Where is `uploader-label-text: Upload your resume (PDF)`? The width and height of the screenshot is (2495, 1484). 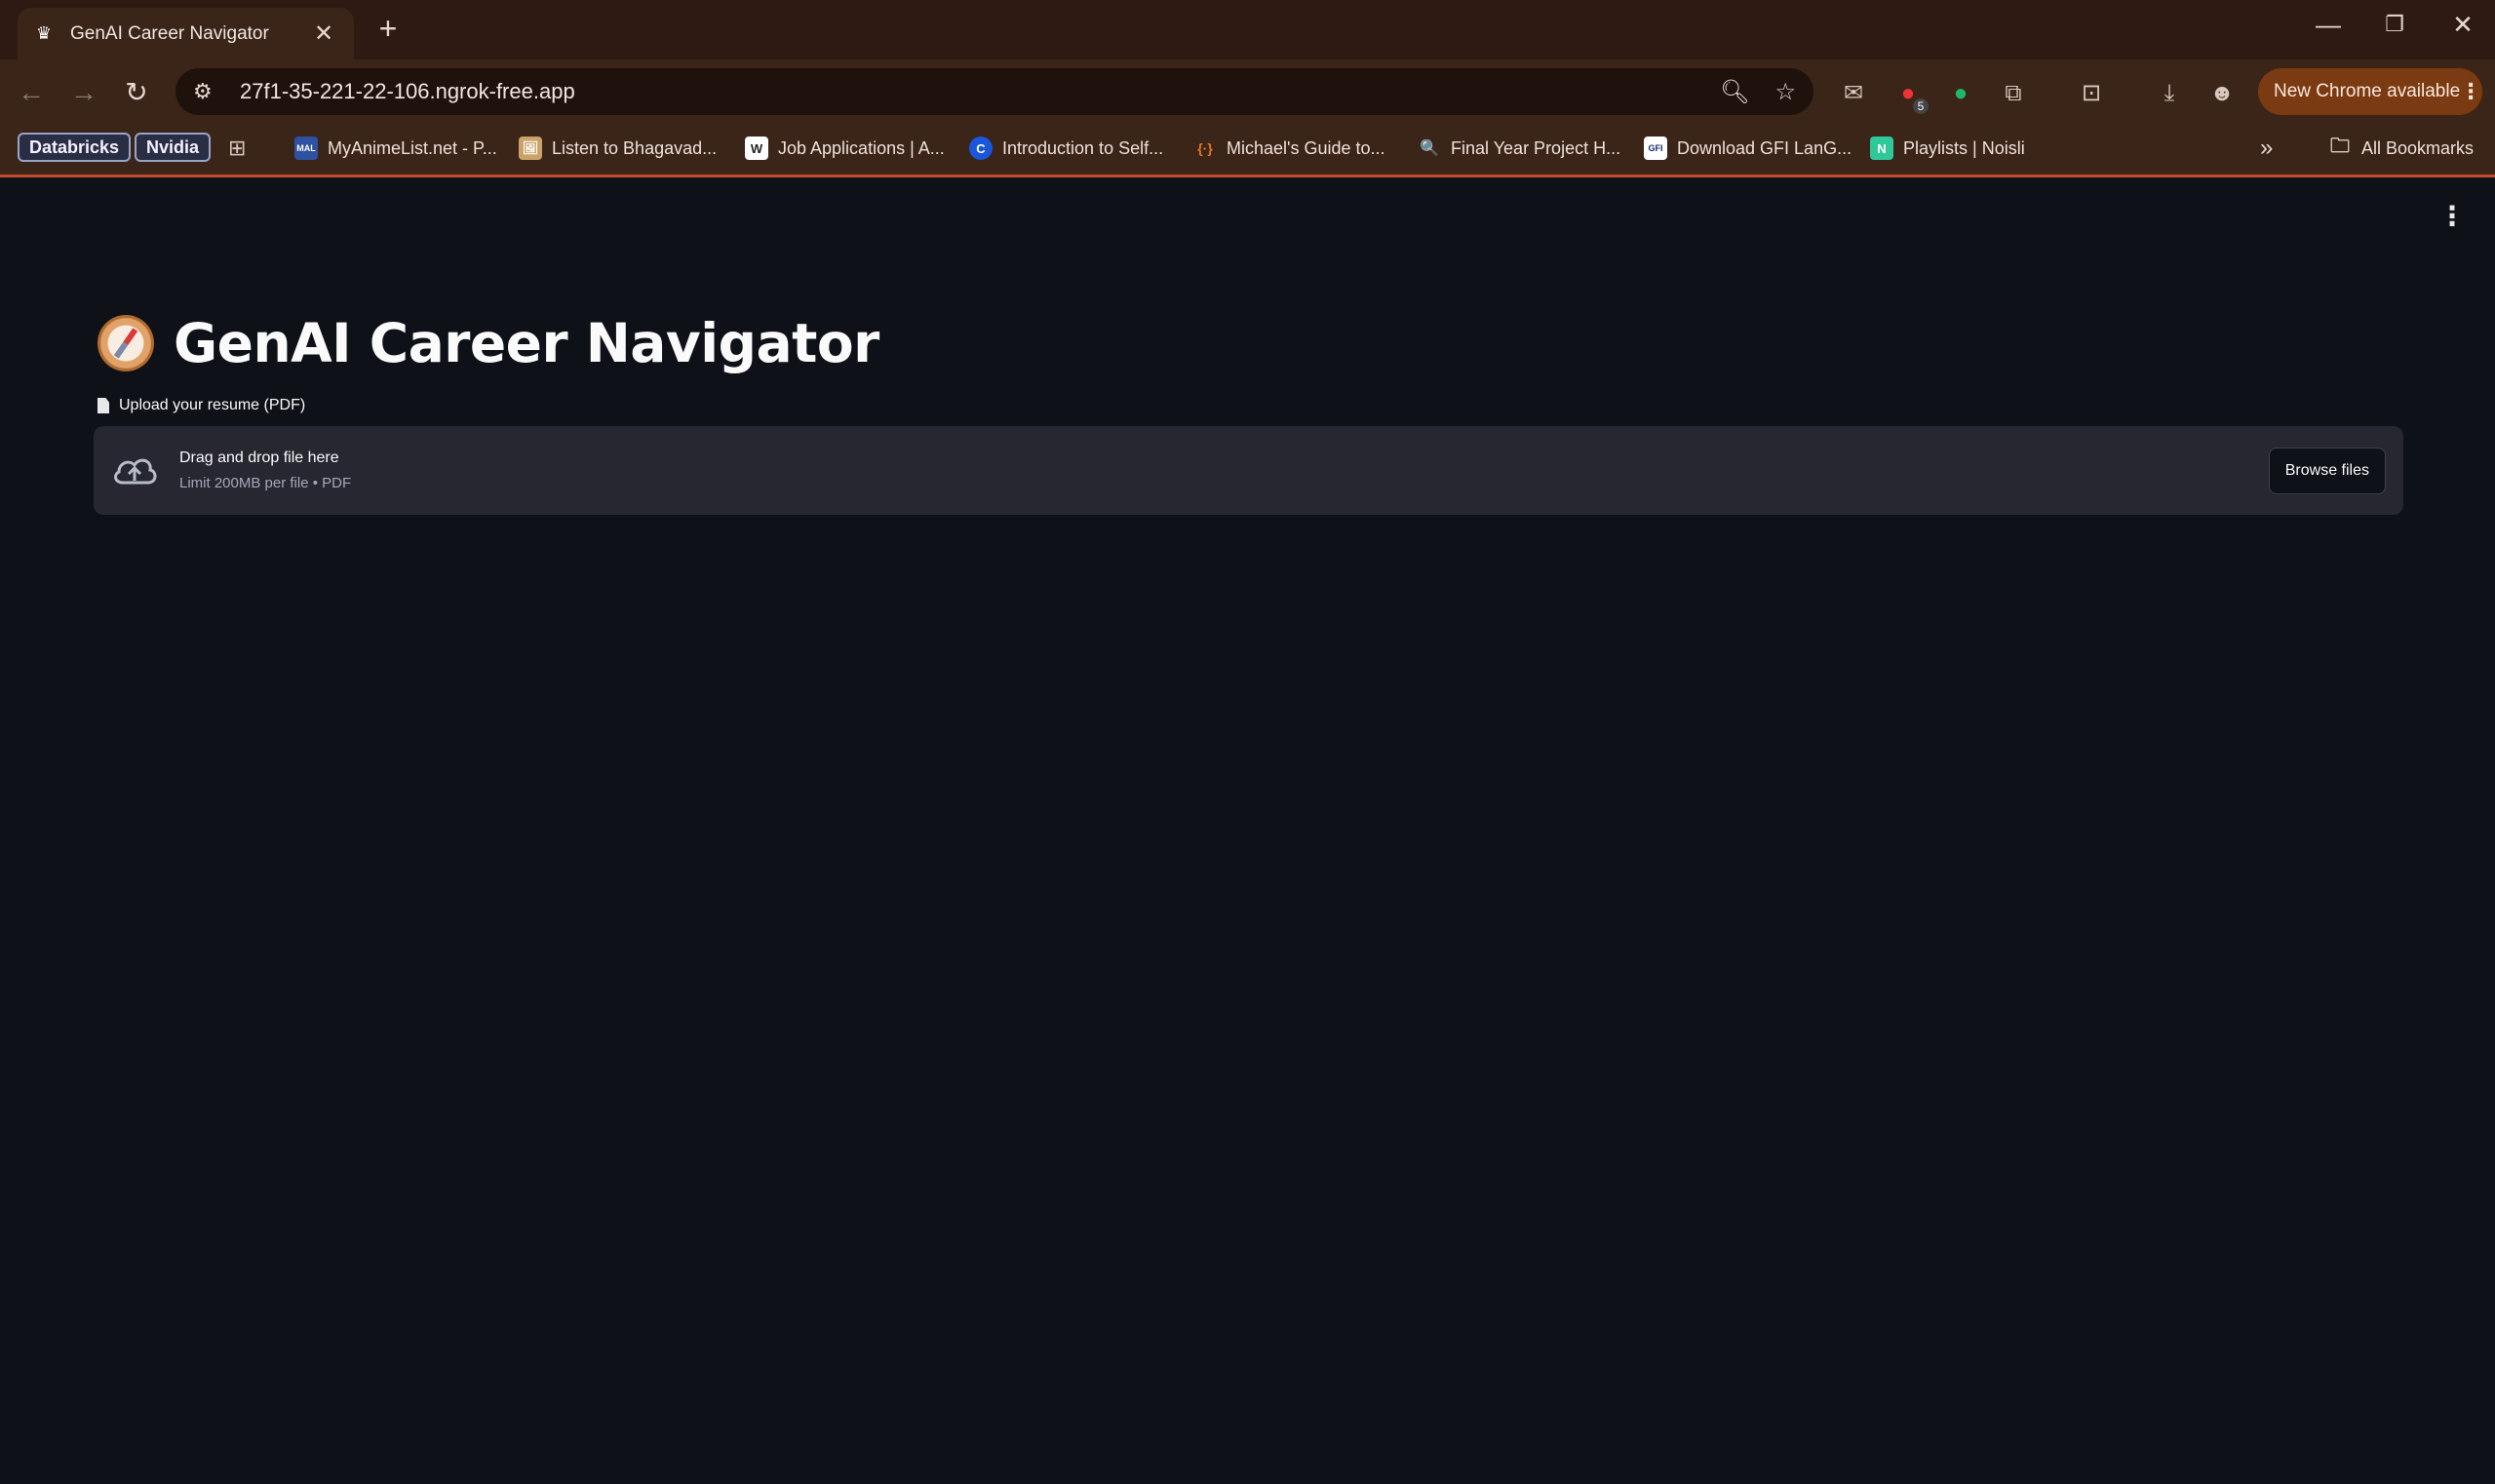 uploader-label-text: Upload your resume (PDF) is located at coordinates (212, 405).